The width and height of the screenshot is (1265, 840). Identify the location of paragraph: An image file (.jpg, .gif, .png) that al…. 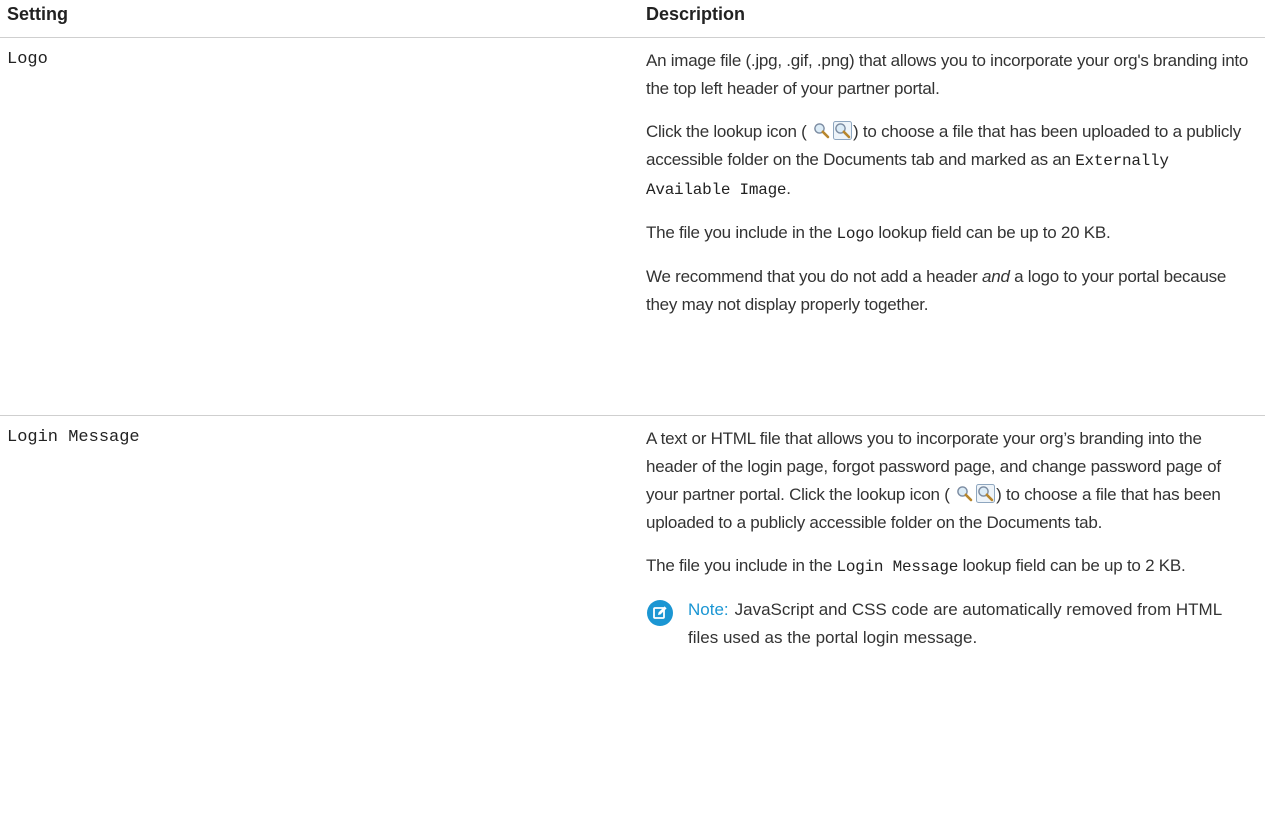
(950, 75).